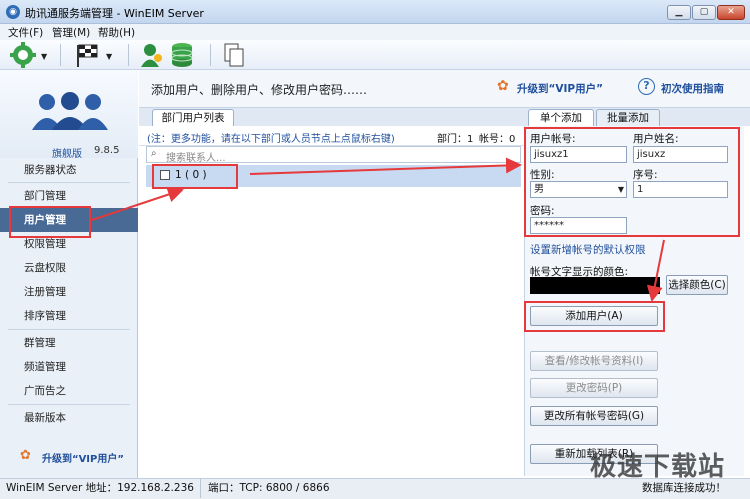  Describe the element at coordinates (25, 32) in the screenshot. I see `menu-file: 文件(F)` at that location.